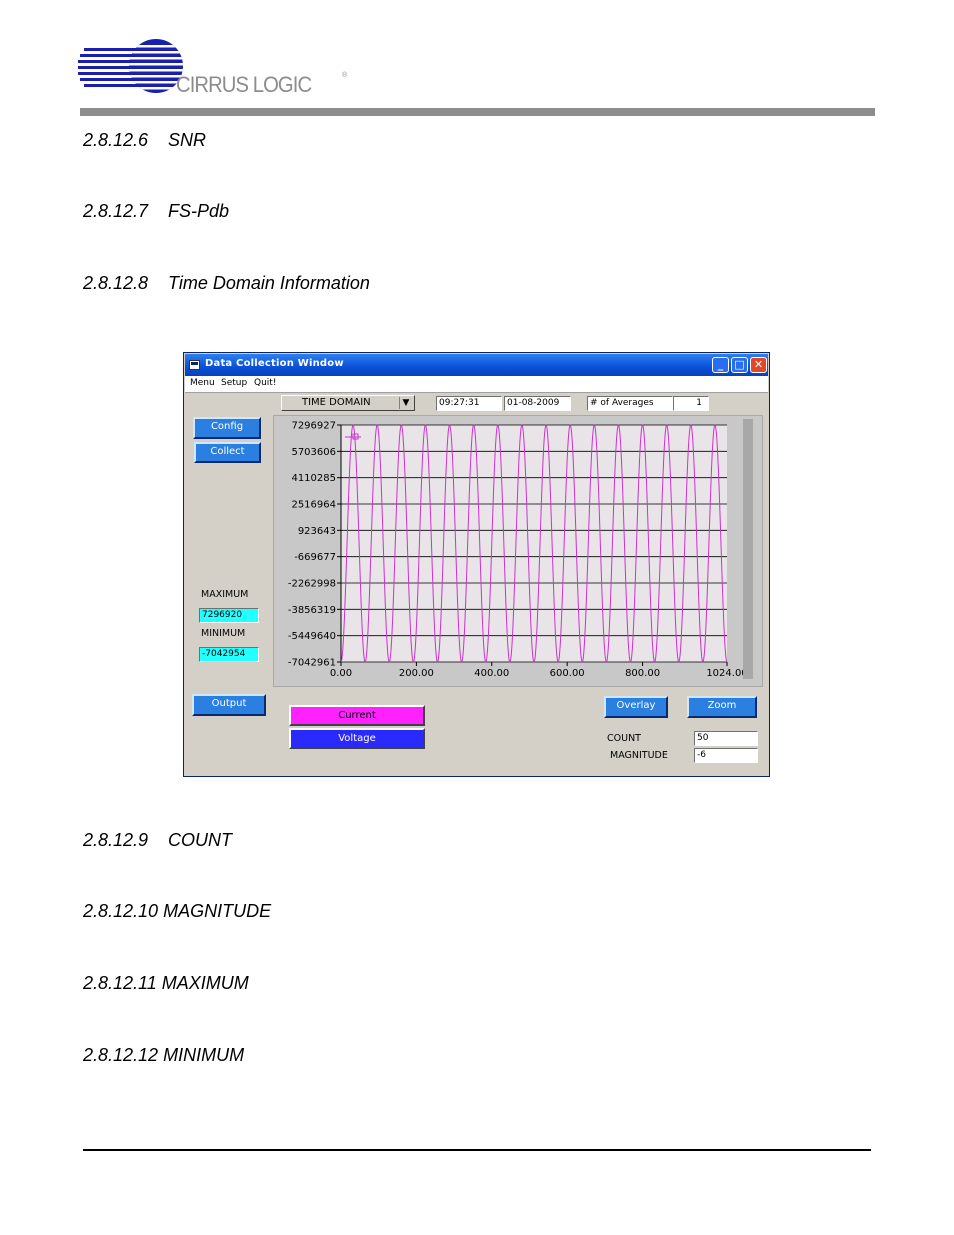 This screenshot has height=1235, width=954. I want to click on footer-divider, so click(477, 1150).